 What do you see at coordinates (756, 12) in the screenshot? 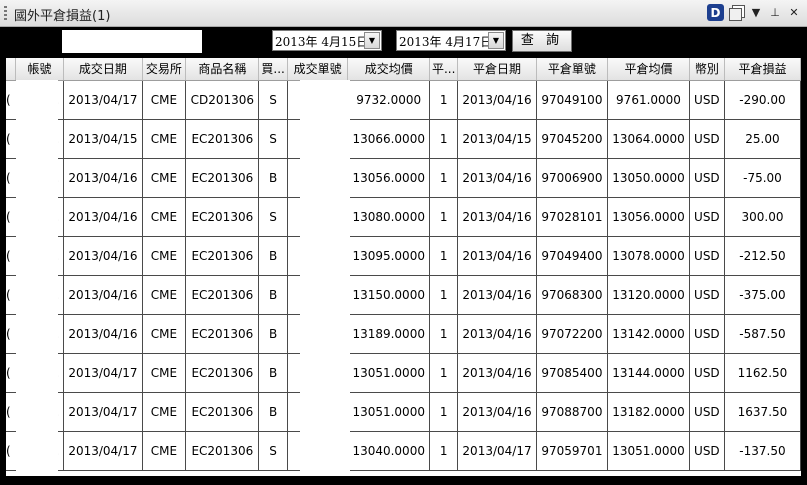
I see `dropdown-icon: ▼` at bounding box center [756, 12].